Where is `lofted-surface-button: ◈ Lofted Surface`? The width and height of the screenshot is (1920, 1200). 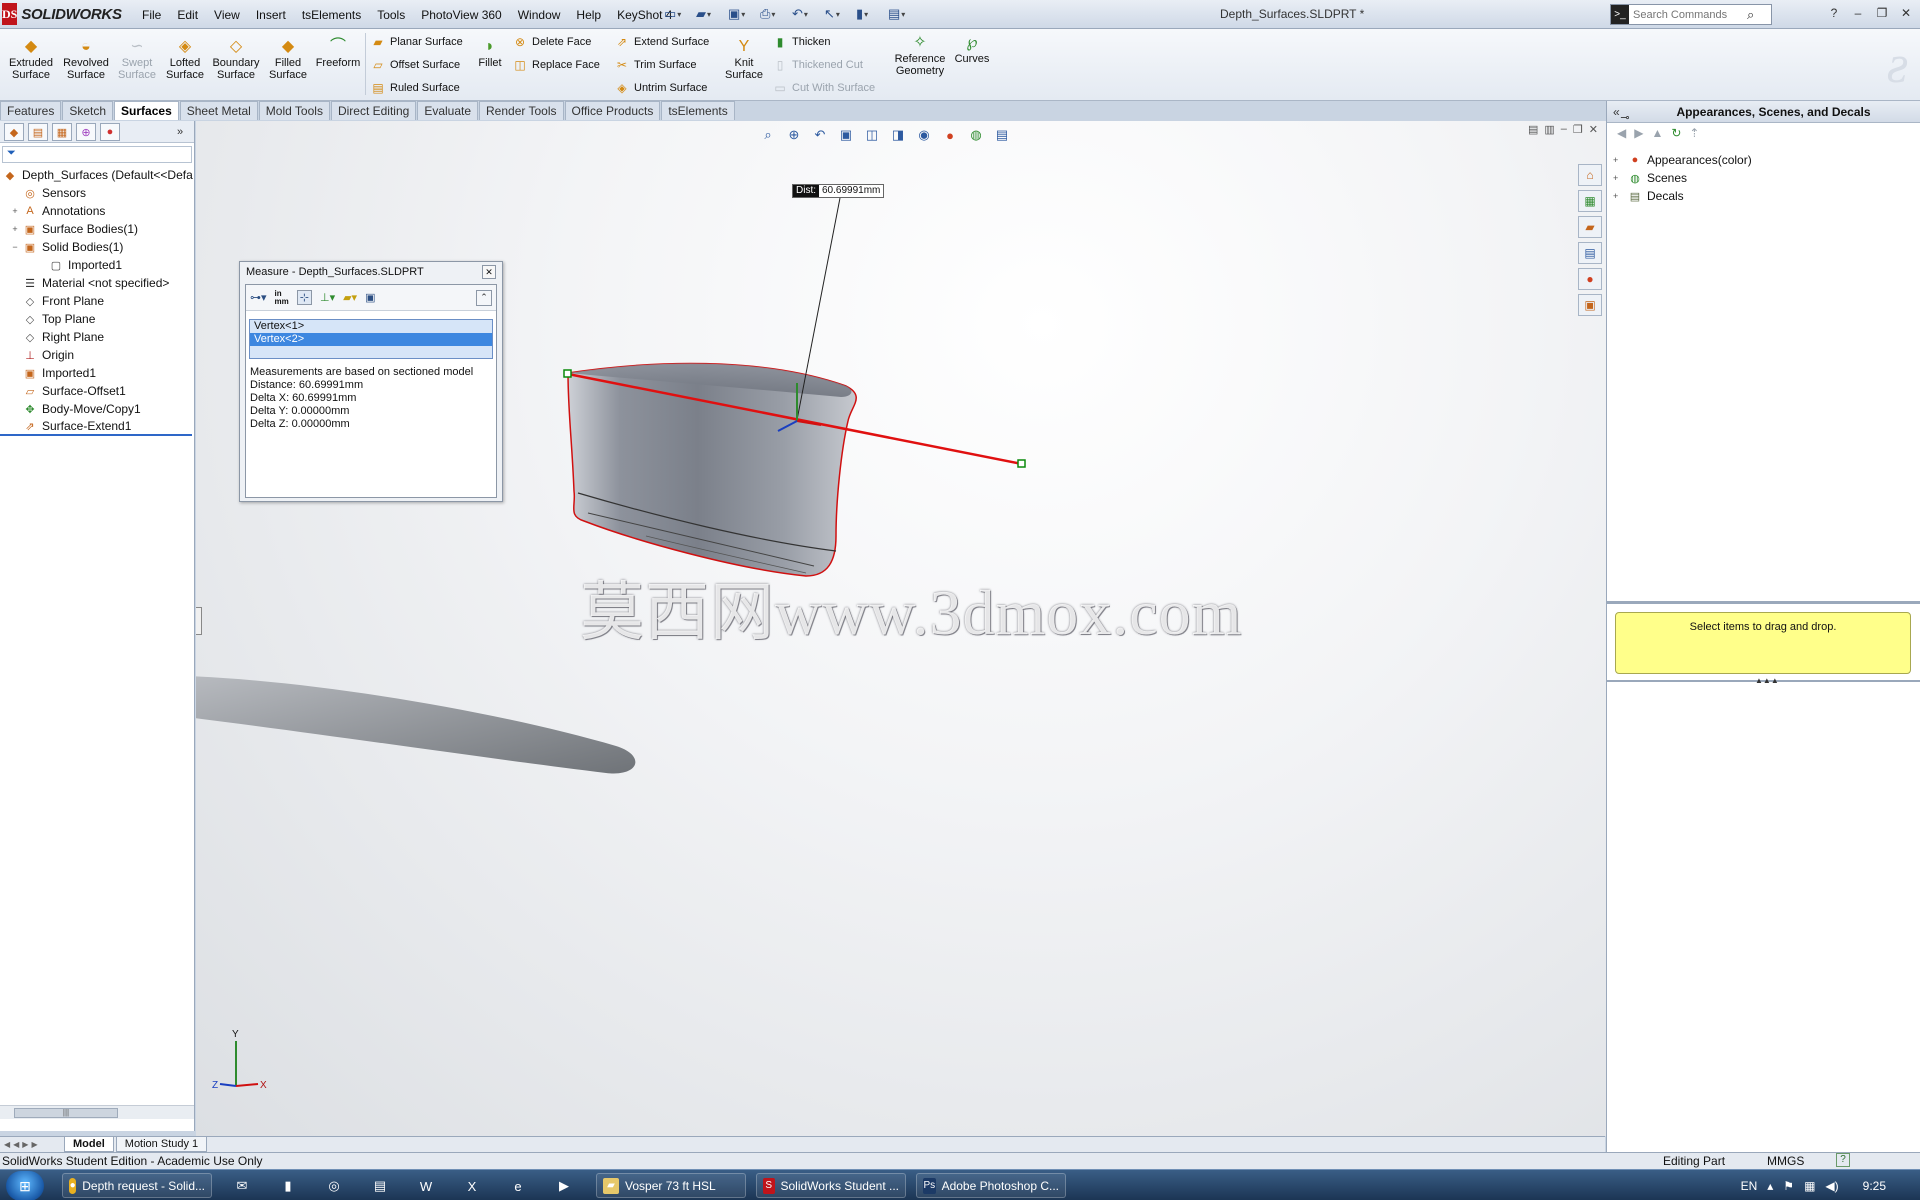
lofted-surface-button: ◈ Lofted Surface is located at coordinates (185, 60).